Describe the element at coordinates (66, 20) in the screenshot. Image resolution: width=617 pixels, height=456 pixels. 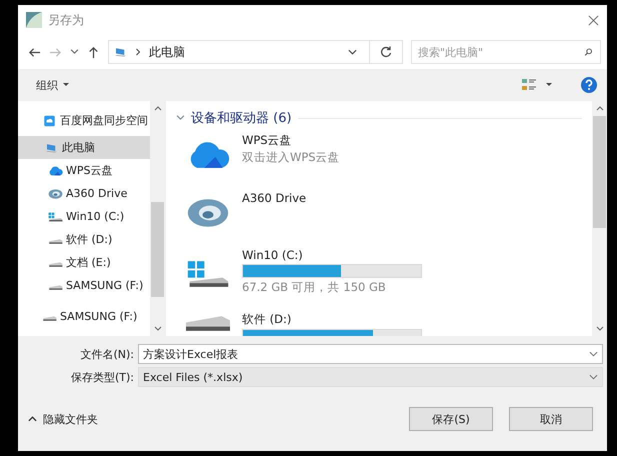
I see `window-title: 另存为` at that location.